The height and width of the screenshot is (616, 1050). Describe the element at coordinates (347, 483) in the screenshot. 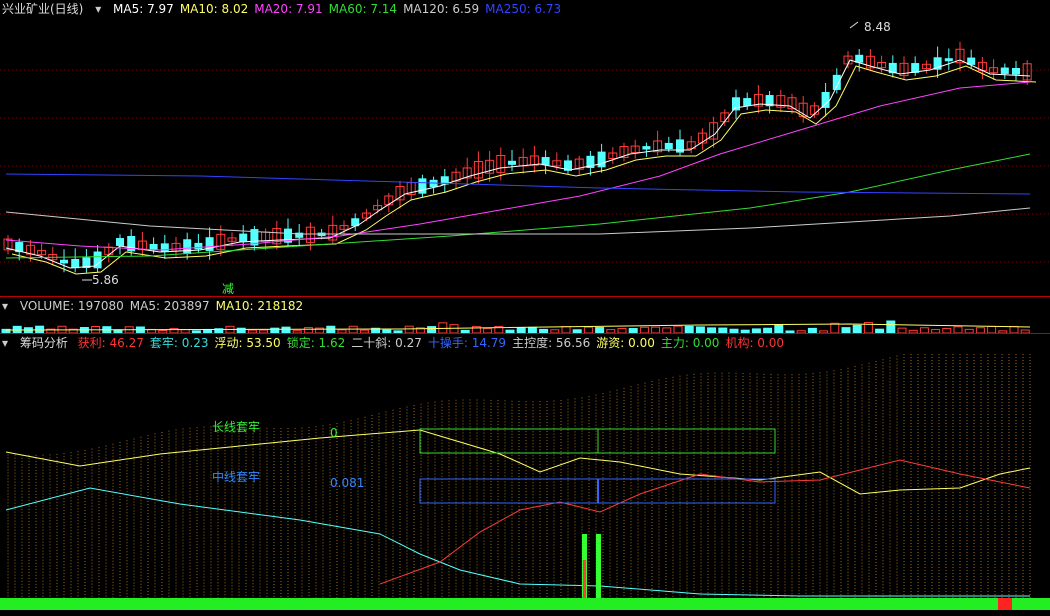

I see `mid-trap-value: 0.081` at that location.